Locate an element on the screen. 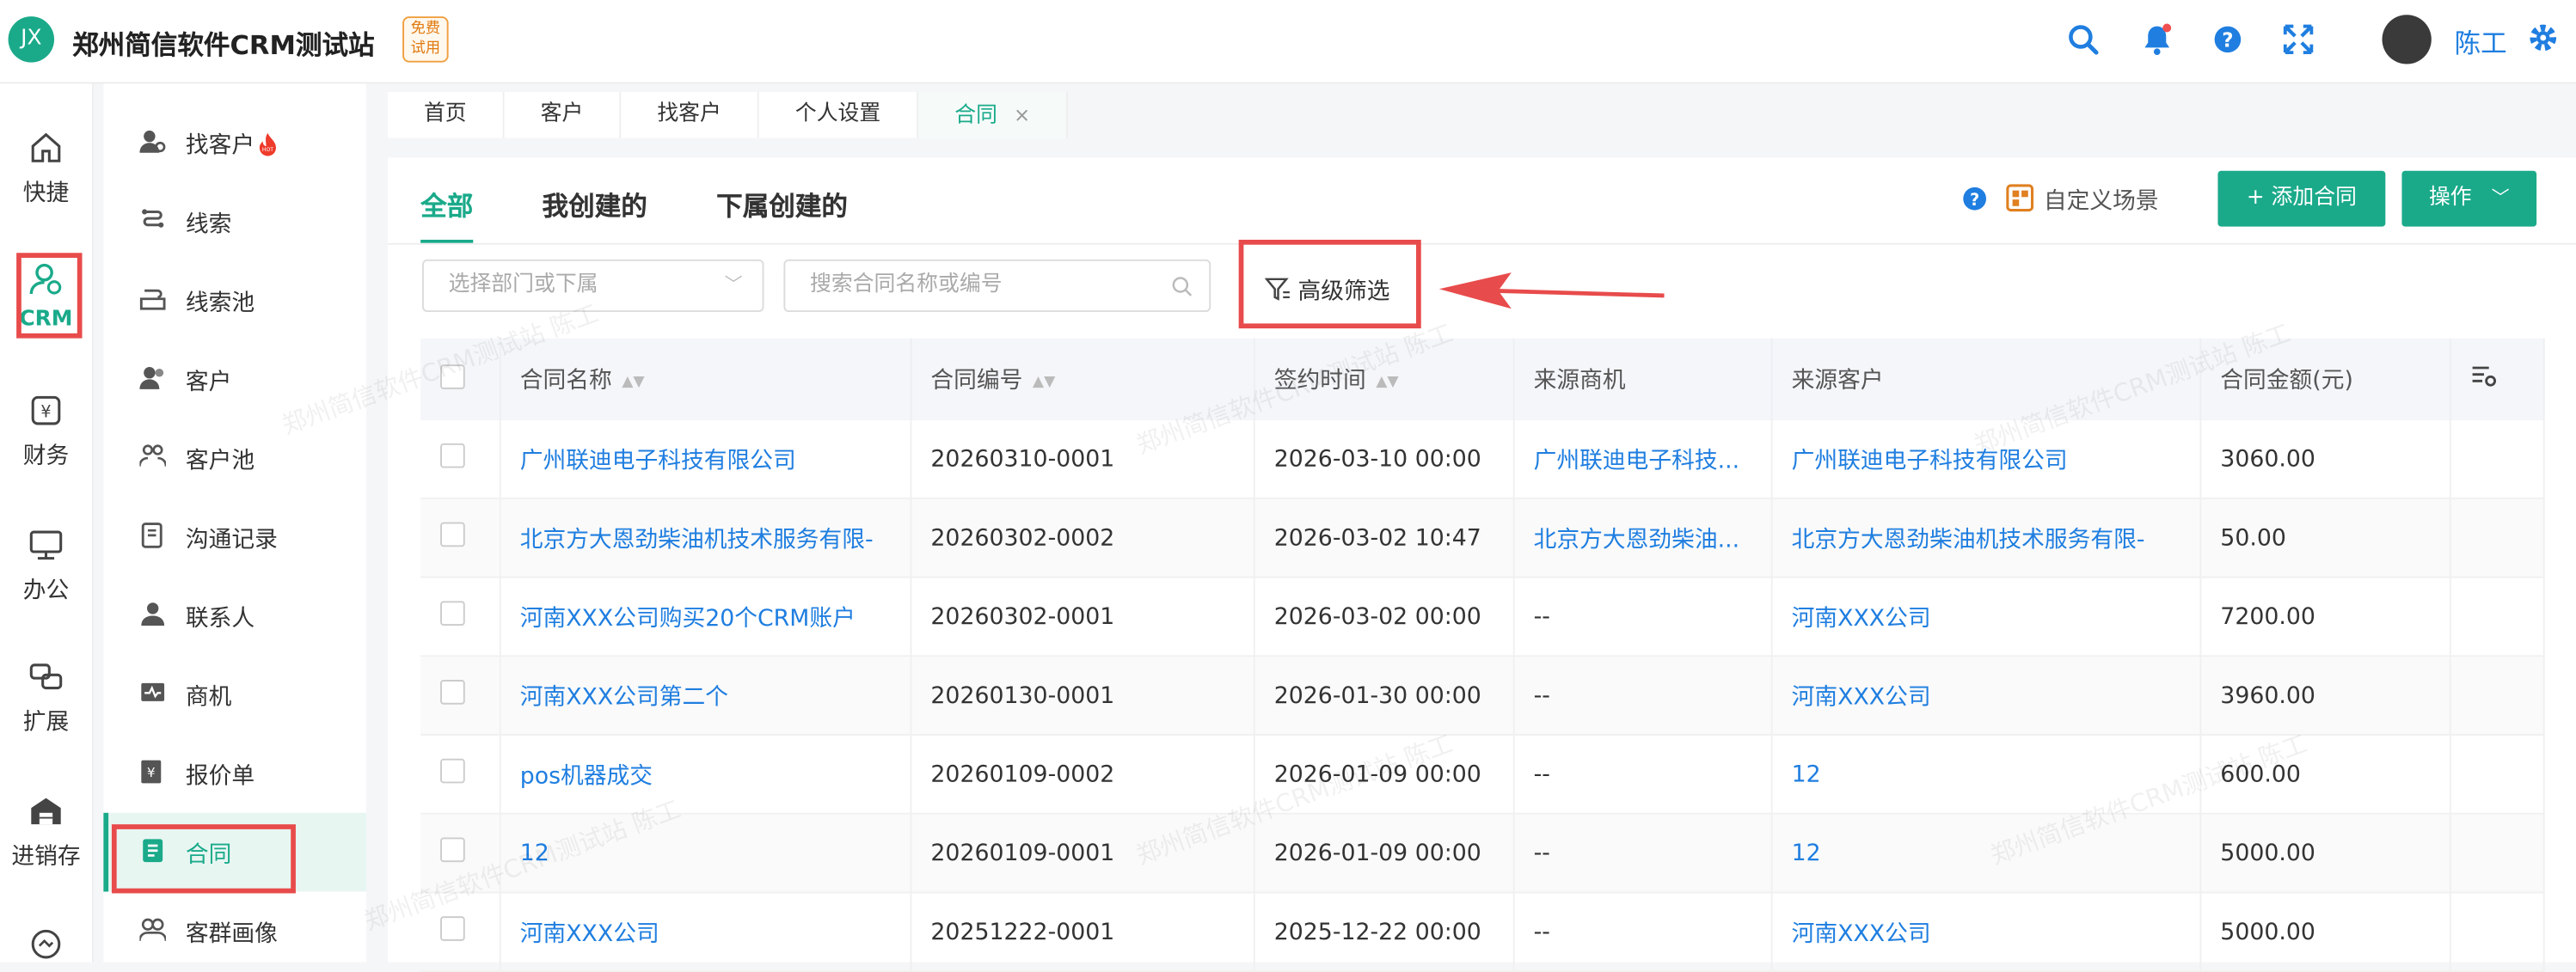  page-tabs: 首页 客户 找客户 个人设置 合同 × is located at coordinates (728, 114).